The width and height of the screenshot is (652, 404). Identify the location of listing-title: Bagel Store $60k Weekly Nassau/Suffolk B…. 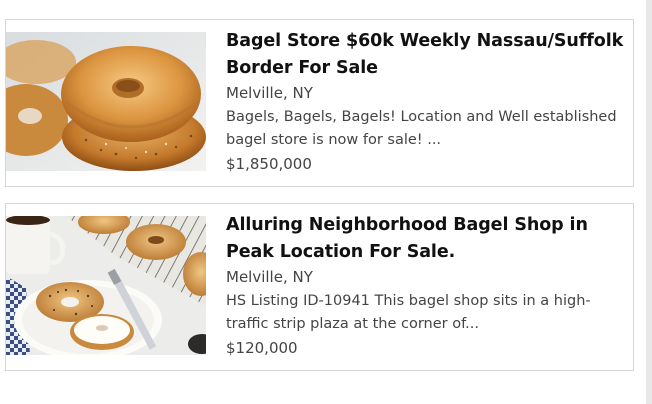
(426, 55).